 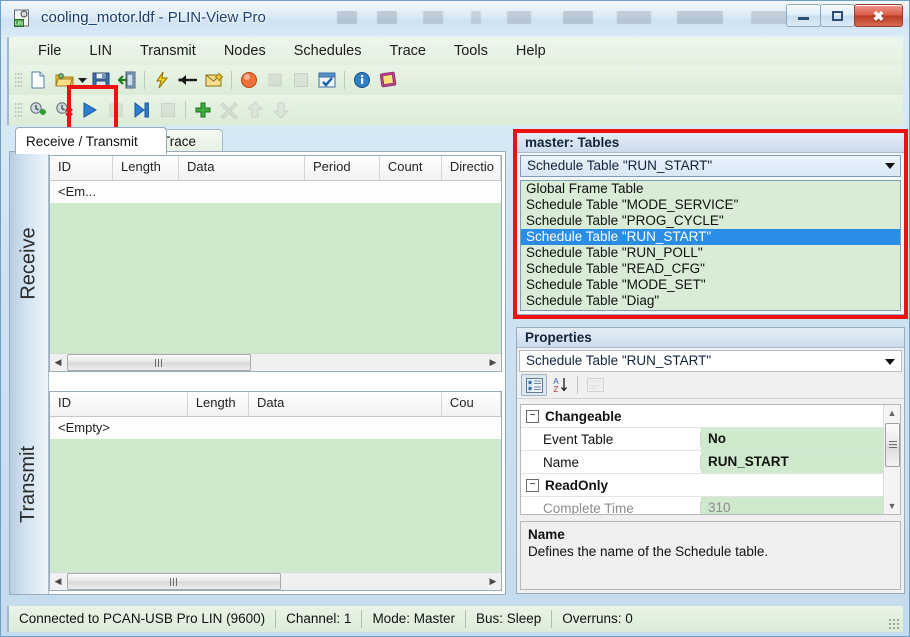 What do you see at coordinates (82, 168) in the screenshot?
I see `receive-column-id: ID` at bounding box center [82, 168].